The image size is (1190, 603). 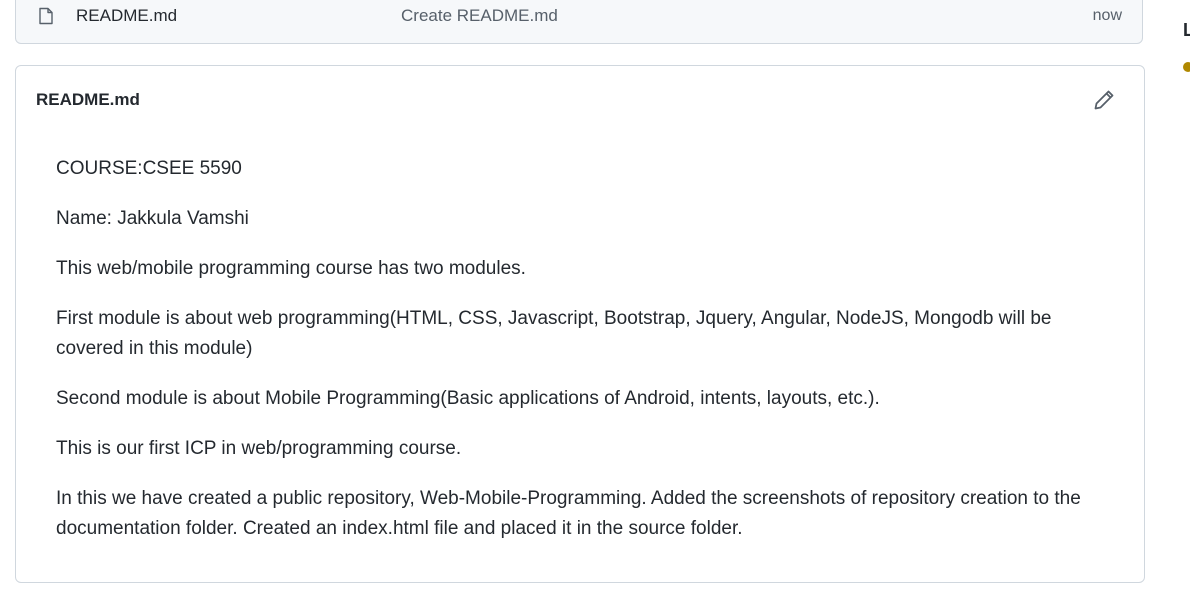 I want to click on readme-paragraph-name: Name: Jakkula Vamshi, so click(x=152, y=218).